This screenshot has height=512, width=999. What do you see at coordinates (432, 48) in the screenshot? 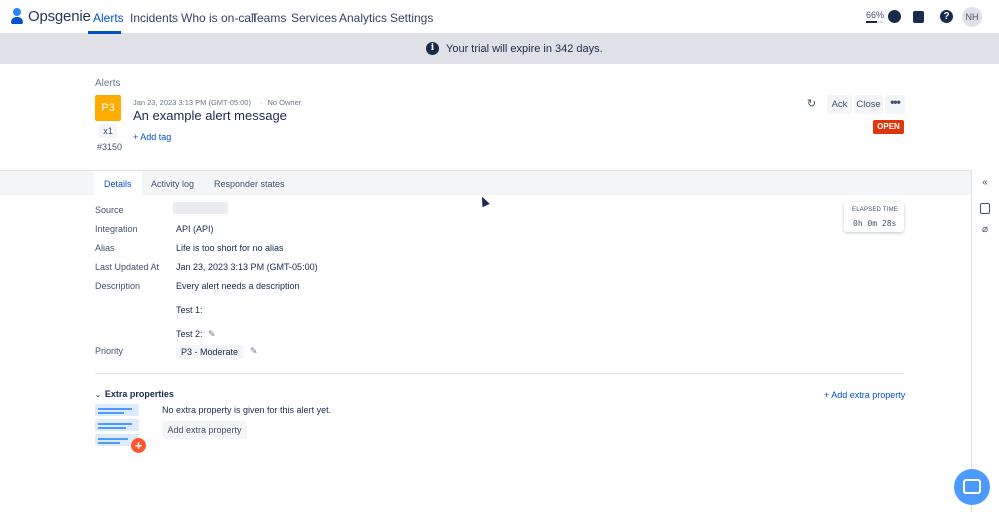
I see `info-icon: i` at bounding box center [432, 48].